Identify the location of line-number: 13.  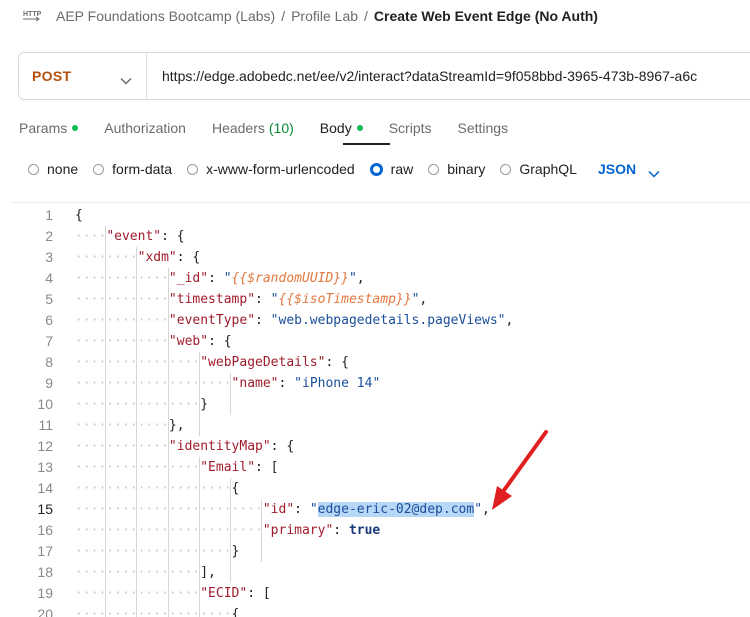
(45, 467).